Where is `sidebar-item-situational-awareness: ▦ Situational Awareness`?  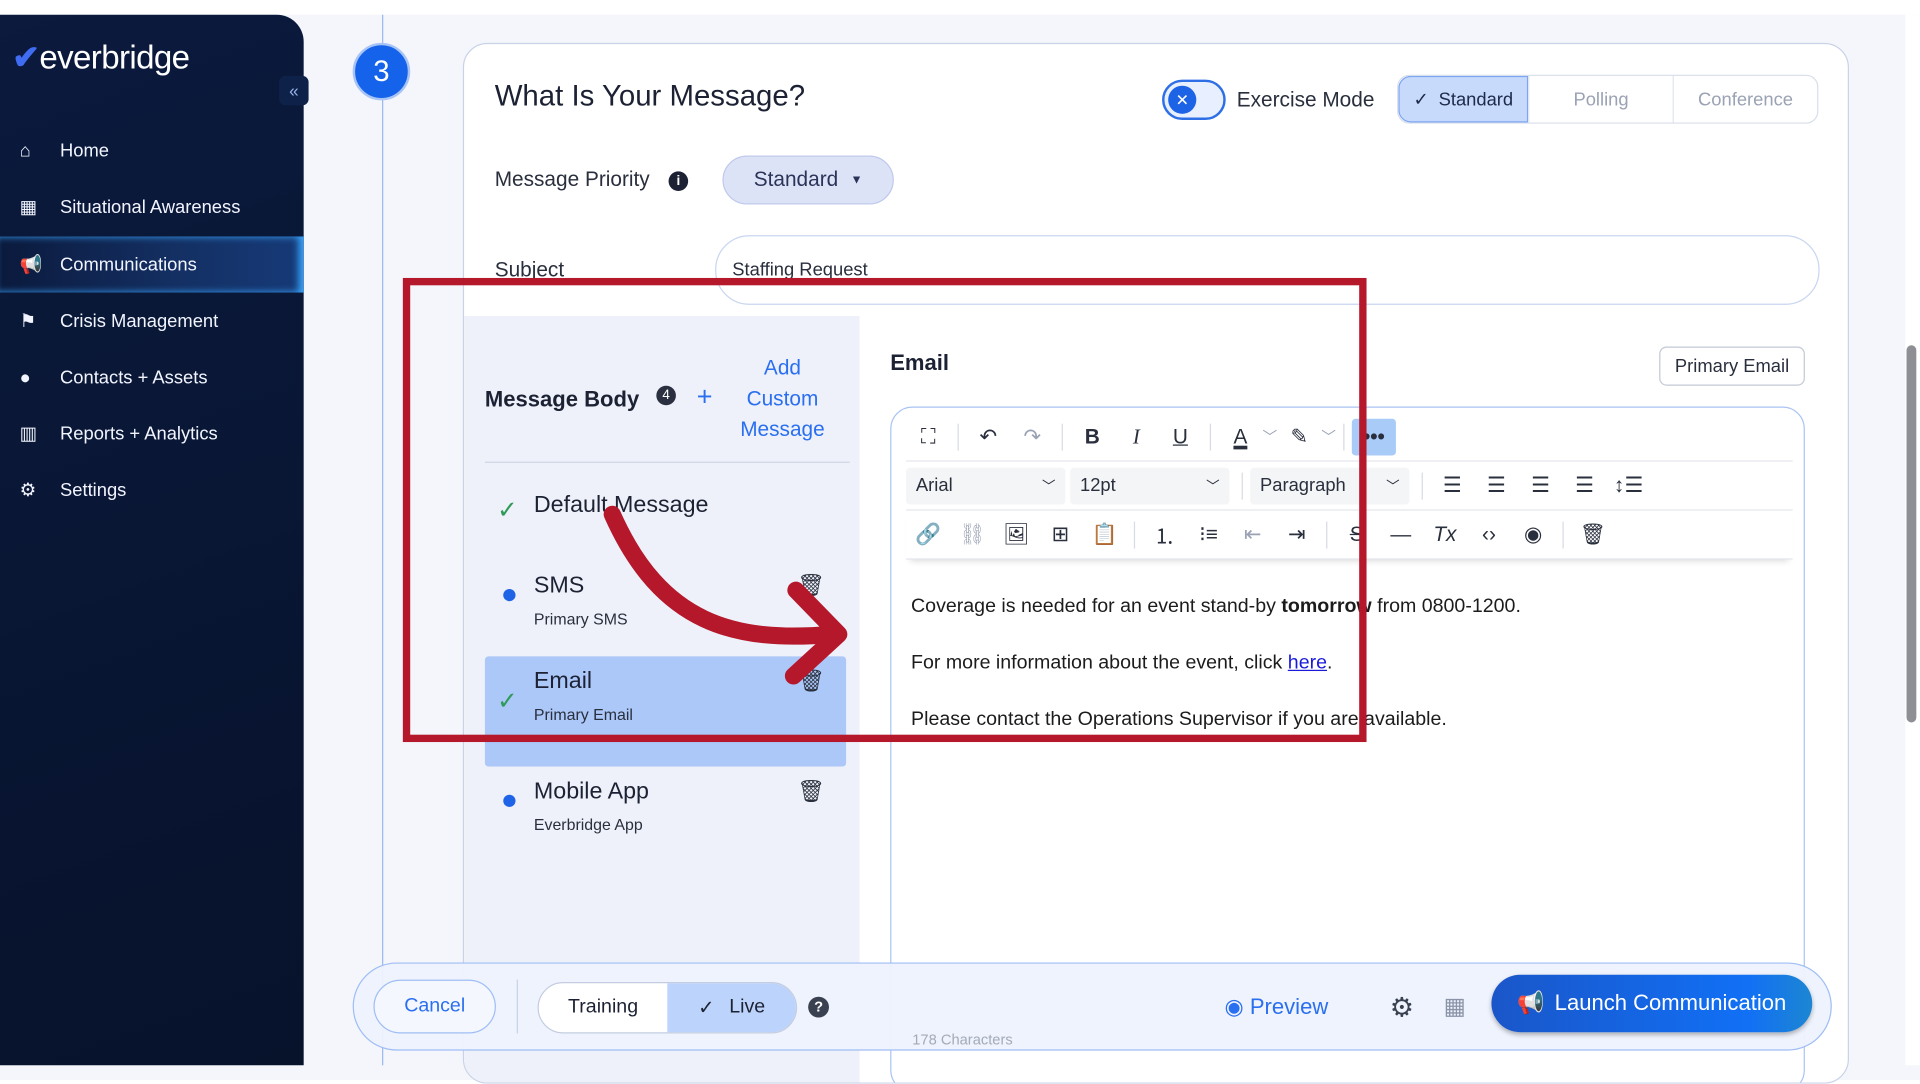 sidebar-item-situational-awareness: ▦ Situational Awareness is located at coordinates (152, 207).